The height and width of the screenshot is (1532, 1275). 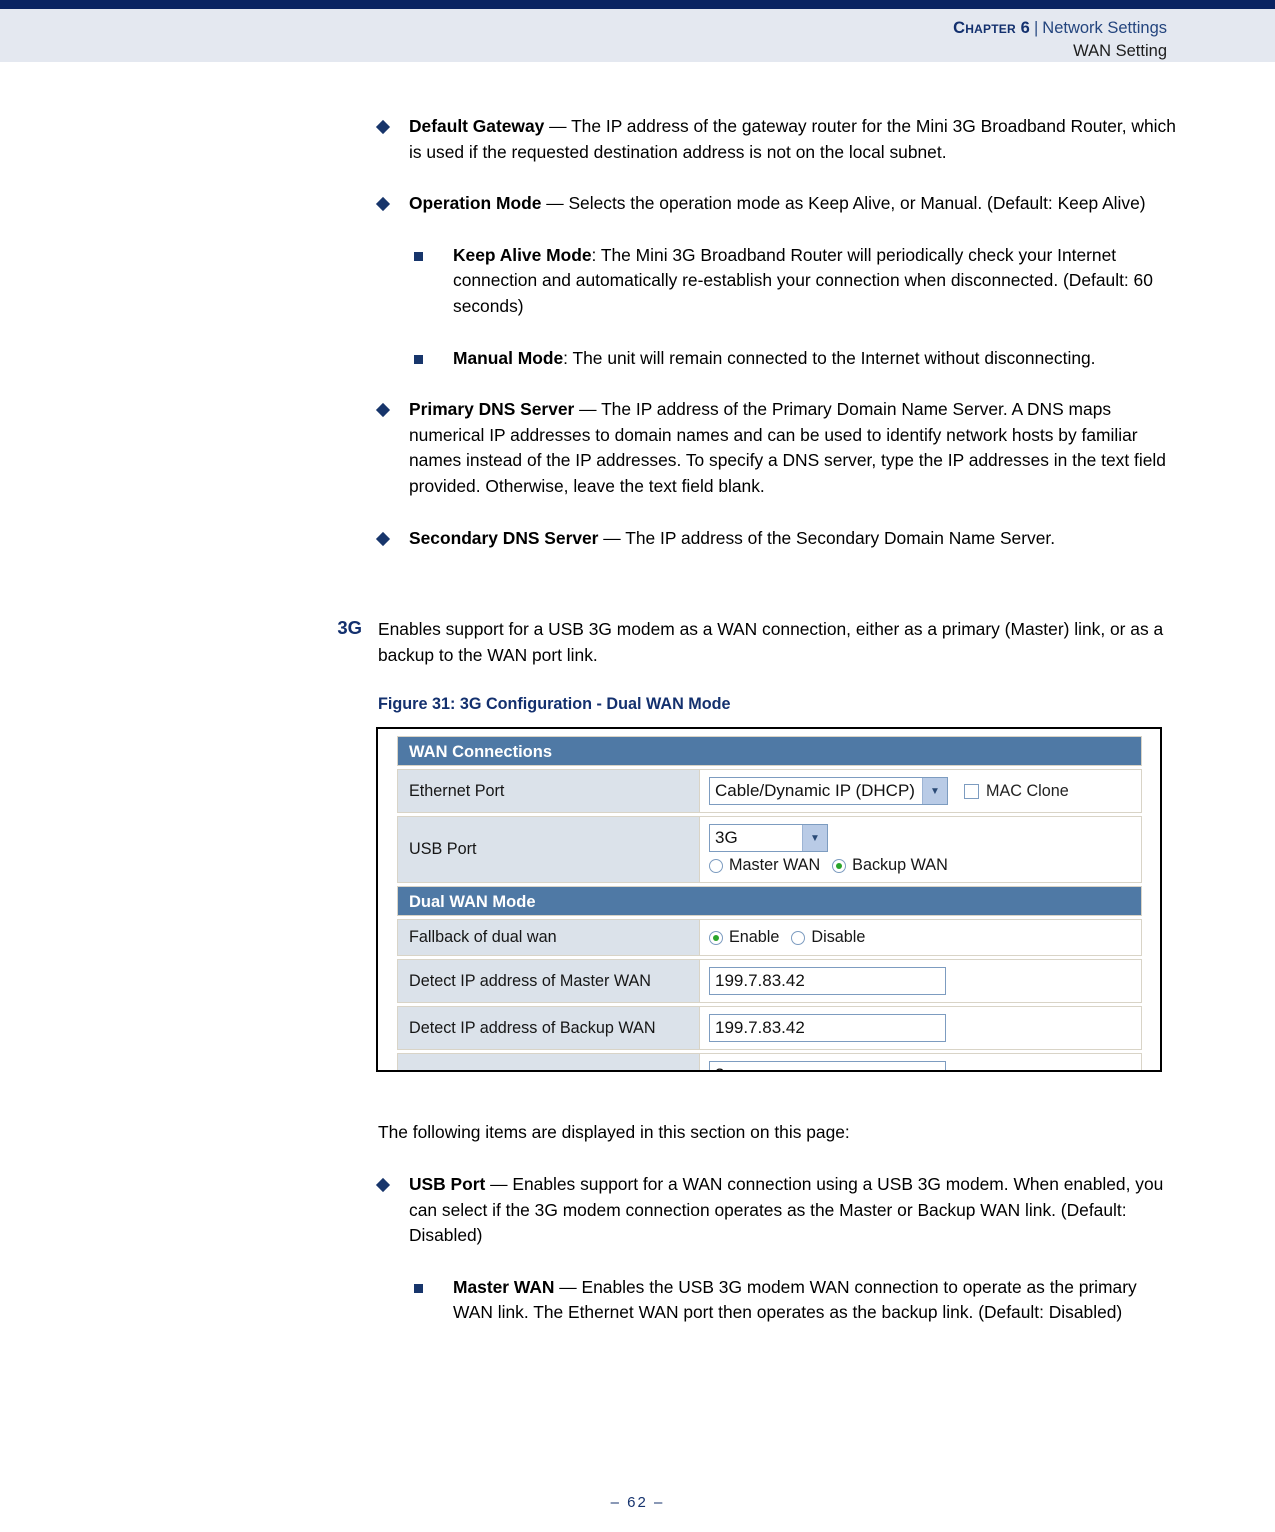 I want to click on table-row-usb-port: USB Port 3G ▼ Master WAN Backup WAN, so click(x=769, y=850).